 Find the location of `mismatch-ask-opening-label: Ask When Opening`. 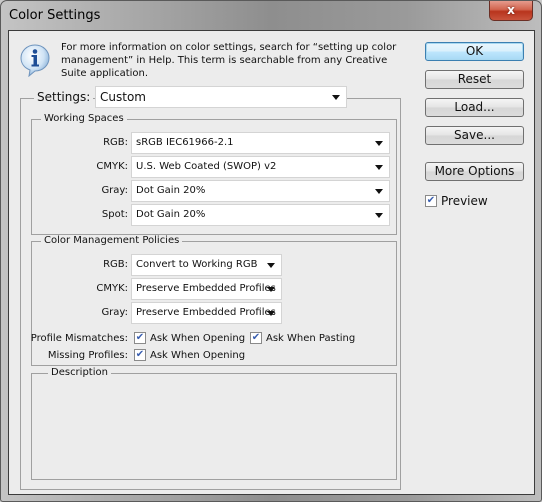

mismatch-ask-opening-label: Ask When Opening is located at coordinates (197, 338).